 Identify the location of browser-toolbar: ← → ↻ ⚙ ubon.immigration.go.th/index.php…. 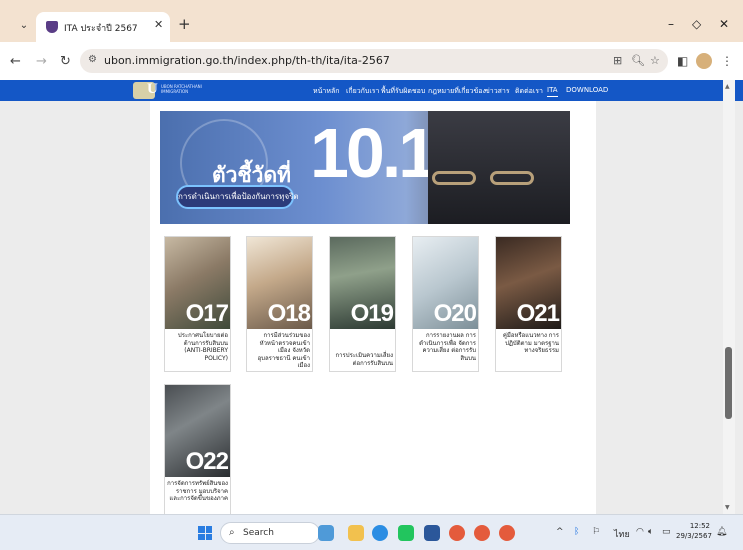
(371, 61).